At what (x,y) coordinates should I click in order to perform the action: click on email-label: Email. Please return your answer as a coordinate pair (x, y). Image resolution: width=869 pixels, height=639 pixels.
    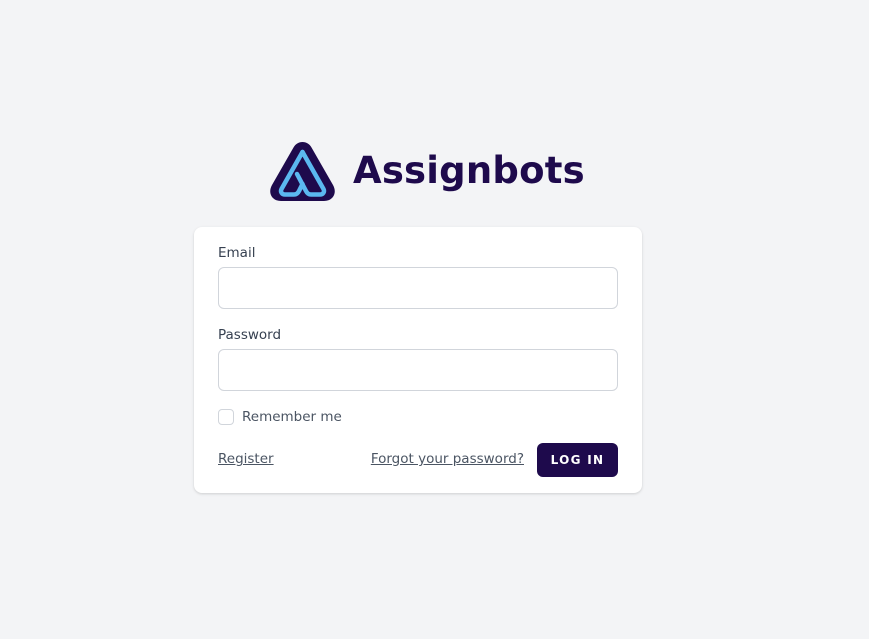
    Looking at the image, I should click on (237, 253).